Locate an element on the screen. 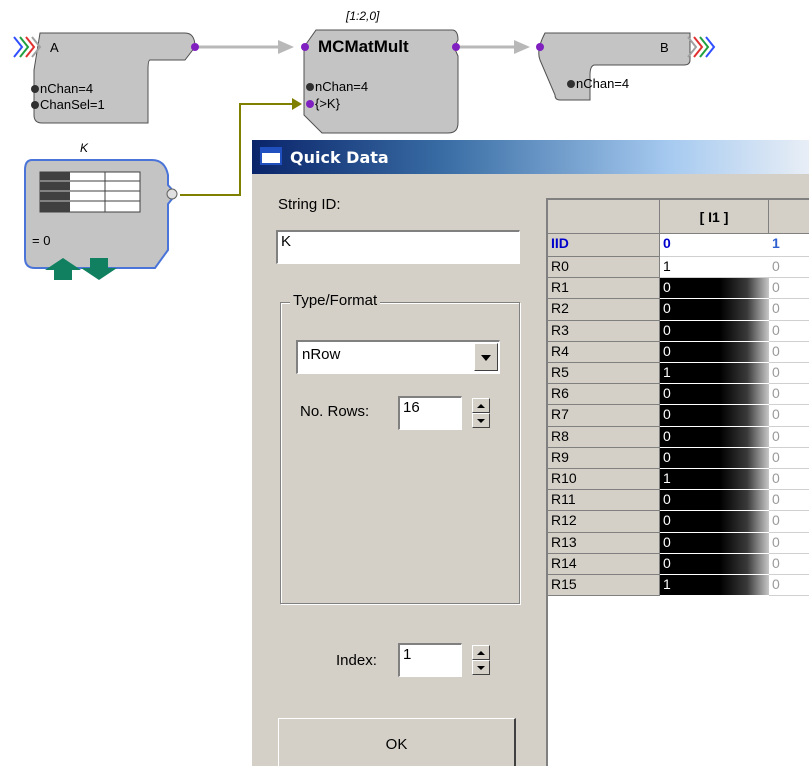  grid-row-label: R14 is located at coordinates (604, 564).